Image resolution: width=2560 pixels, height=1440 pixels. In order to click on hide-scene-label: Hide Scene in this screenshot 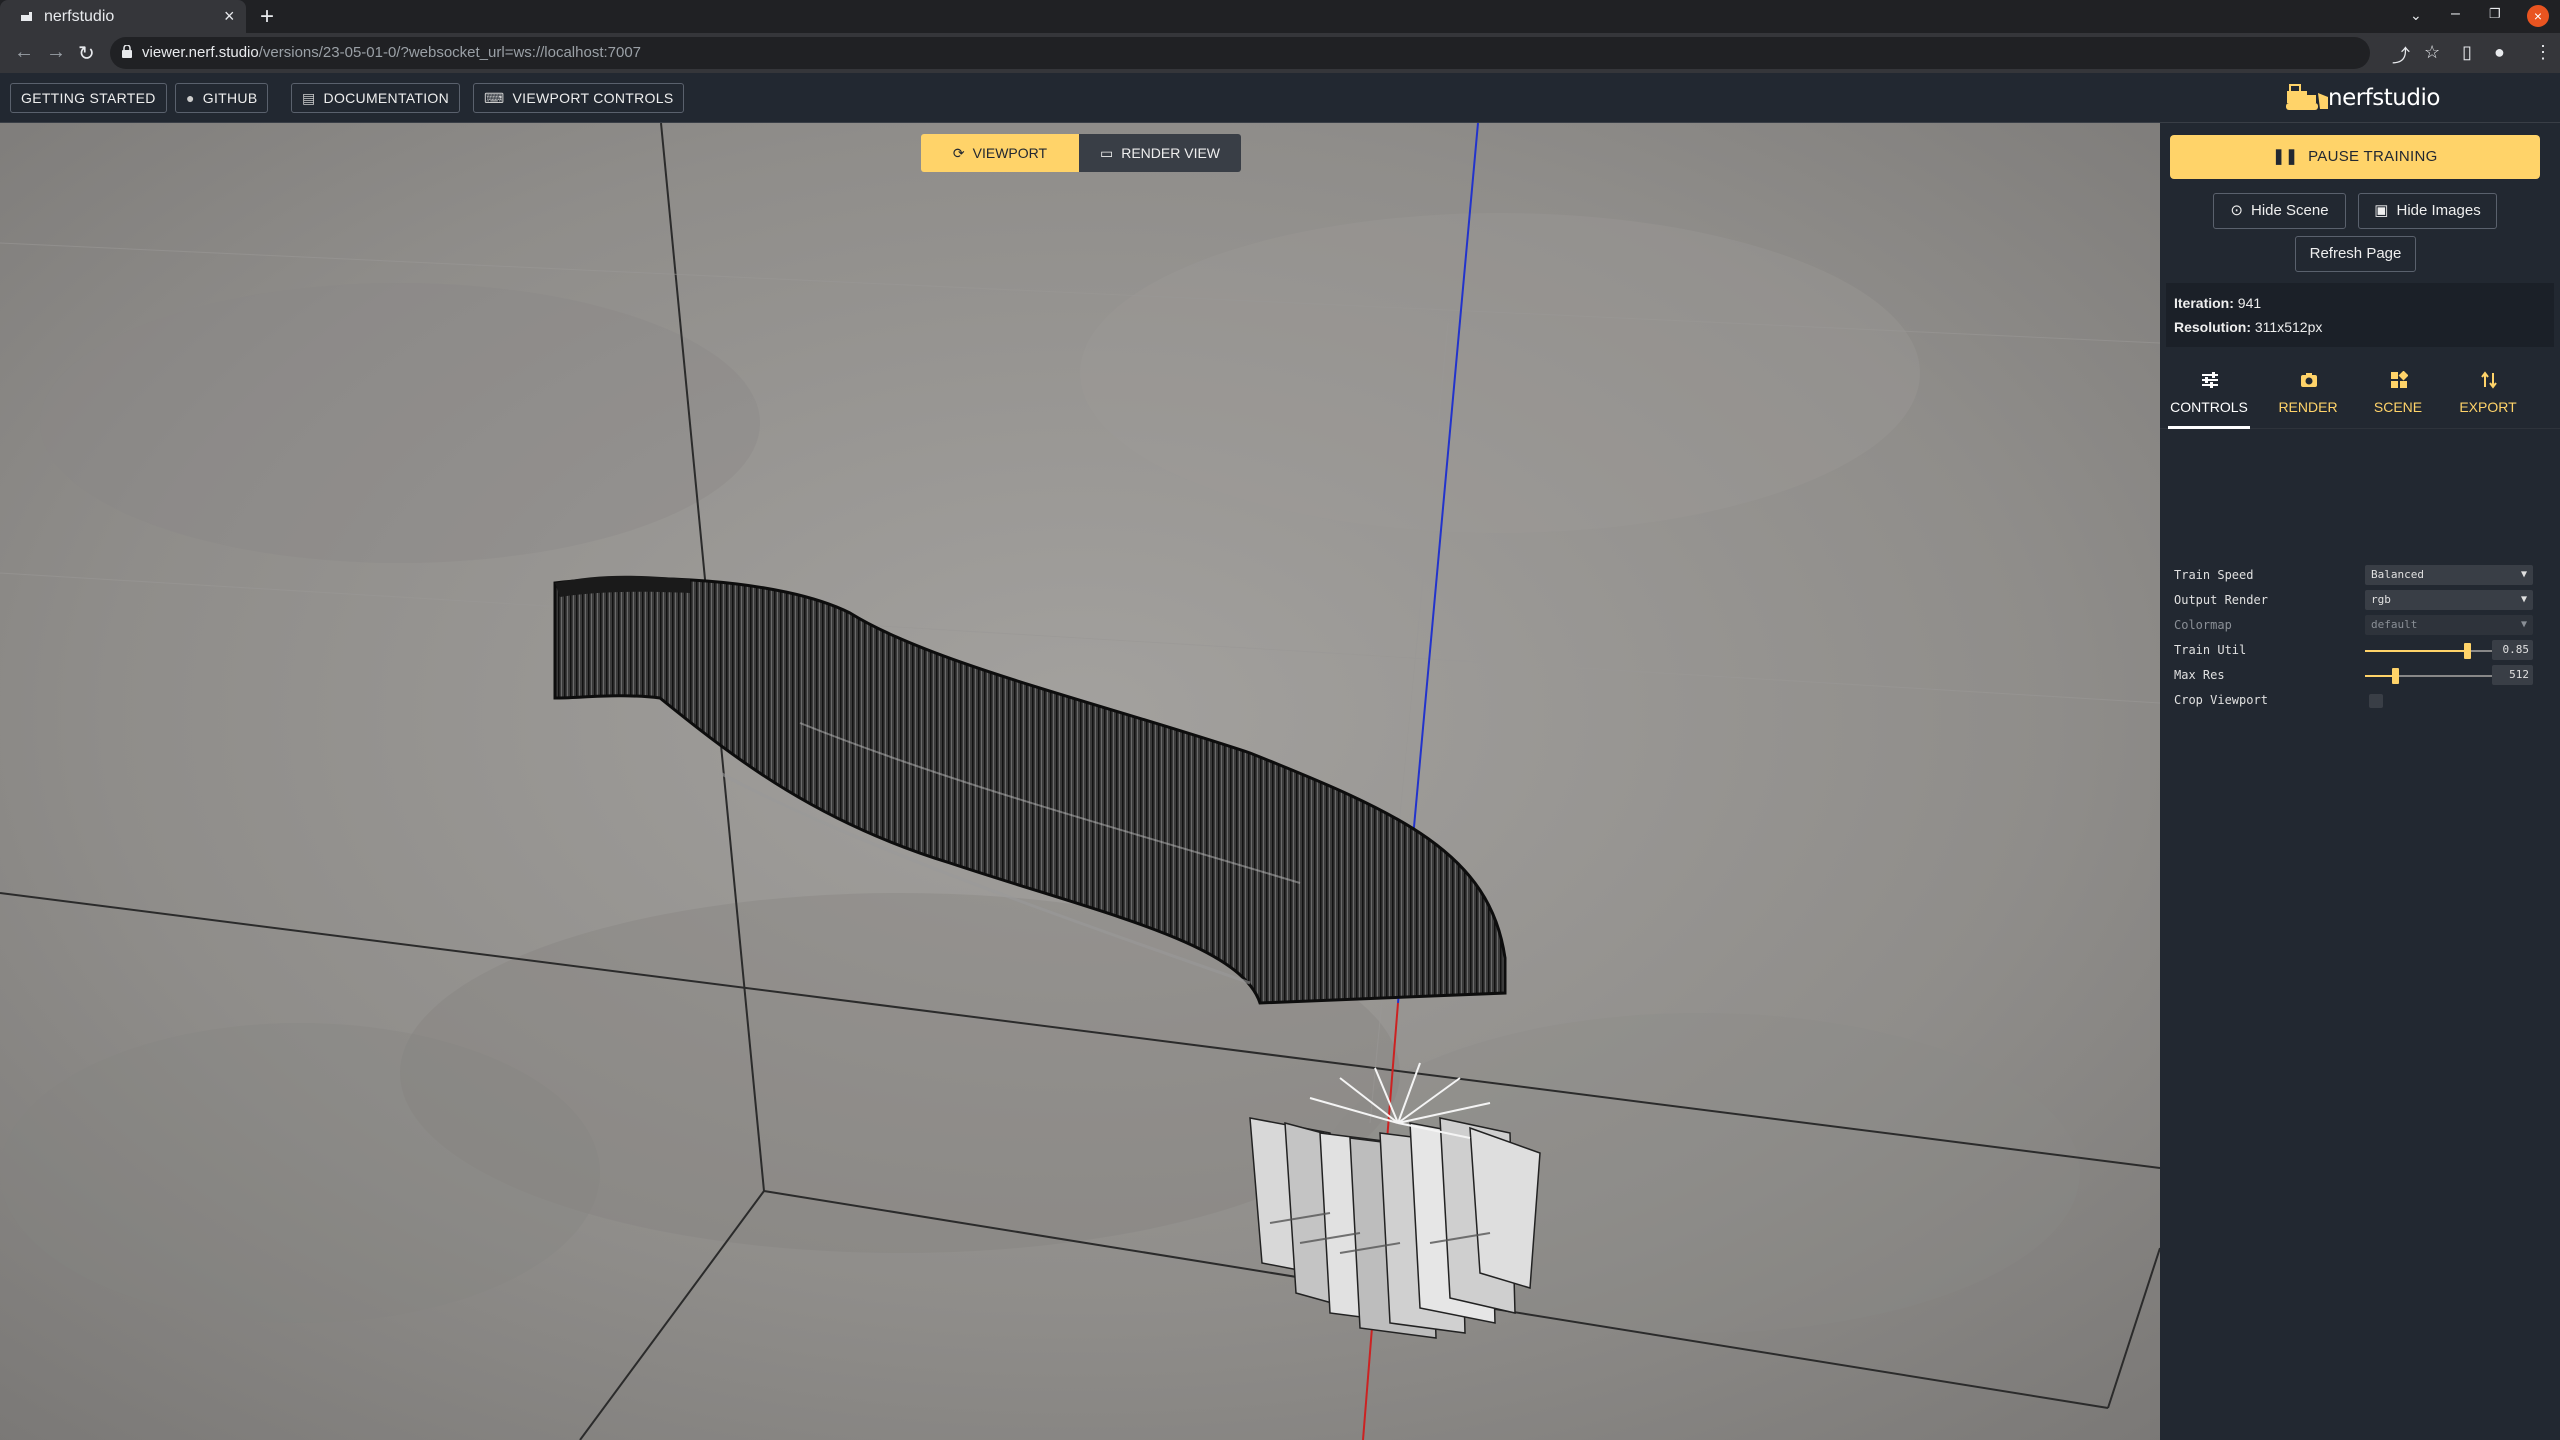, I will do `click(2290, 210)`.